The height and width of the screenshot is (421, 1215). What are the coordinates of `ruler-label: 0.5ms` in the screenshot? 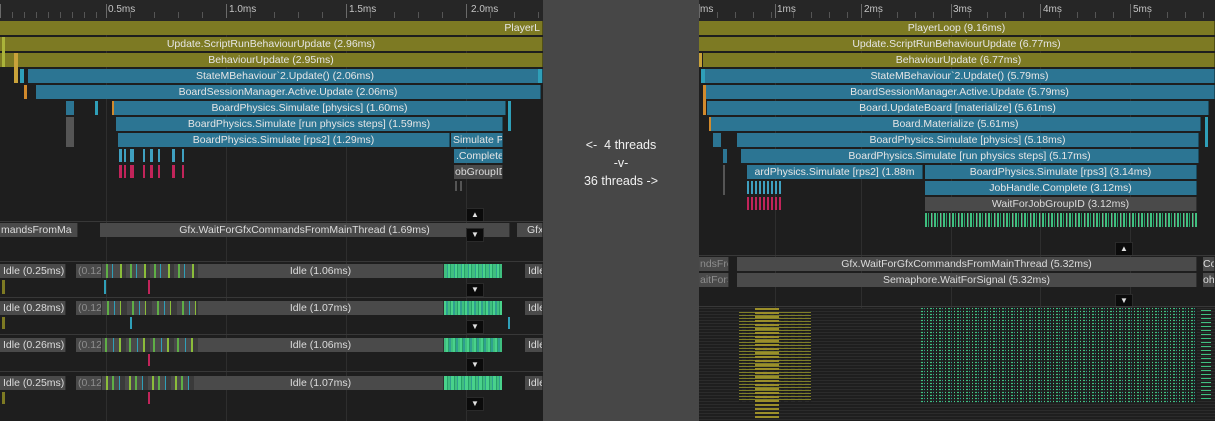 It's located at (122, 9).